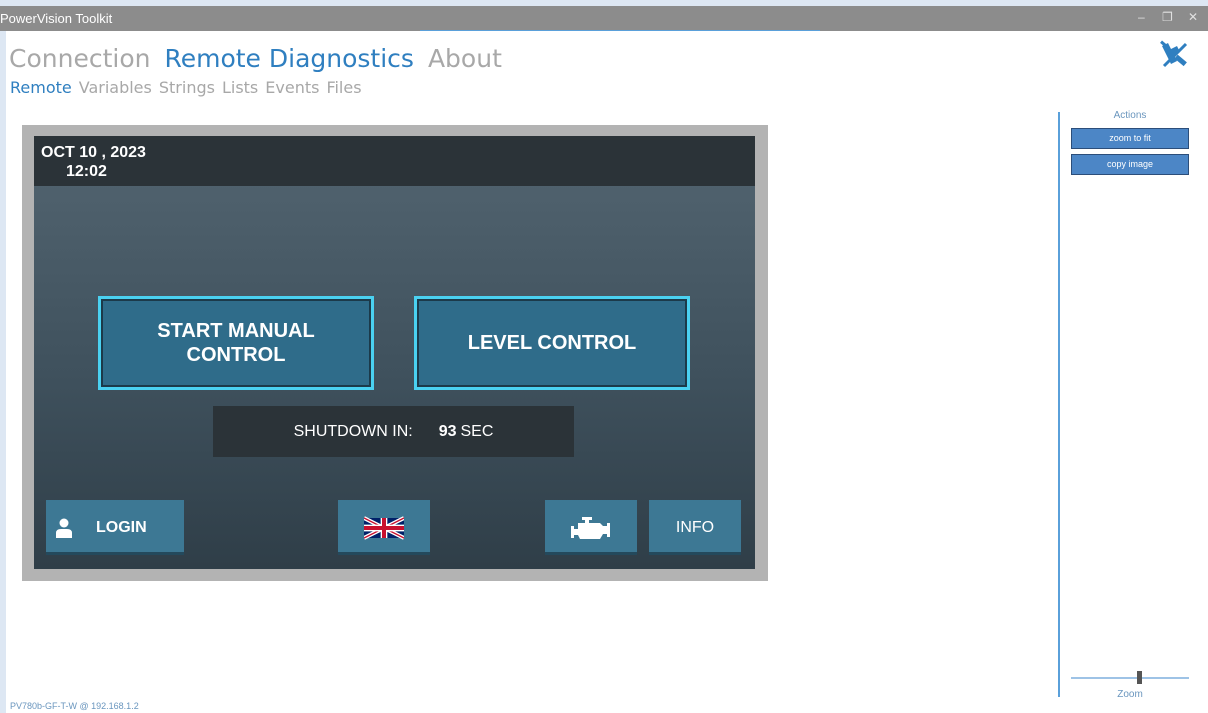 This screenshot has width=1208, height=713. Describe the element at coordinates (288, 58) in the screenshot. I see `tab-remote-diagnostics: Remote Diagnostics` at that location.